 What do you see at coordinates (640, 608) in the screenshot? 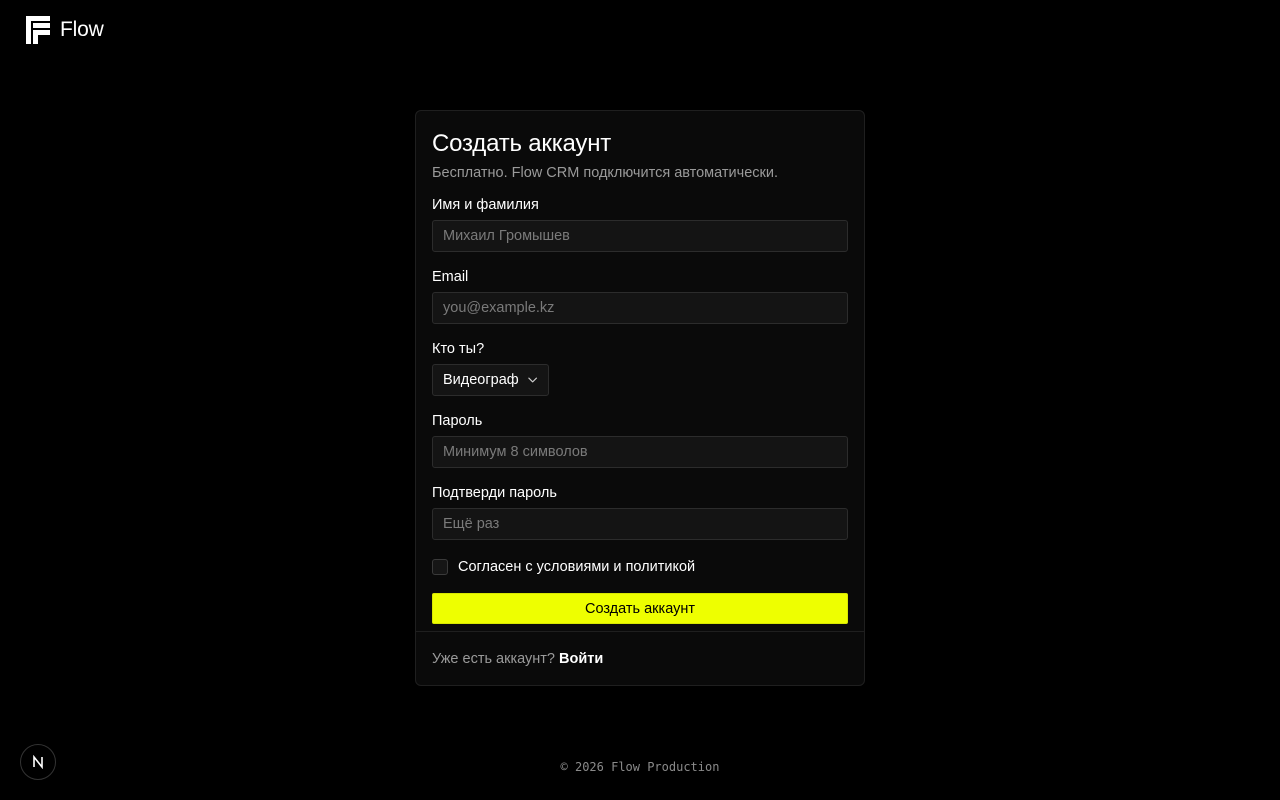
I see `create-account-button: Создать аккаунт` at bounding box center [640, 608].